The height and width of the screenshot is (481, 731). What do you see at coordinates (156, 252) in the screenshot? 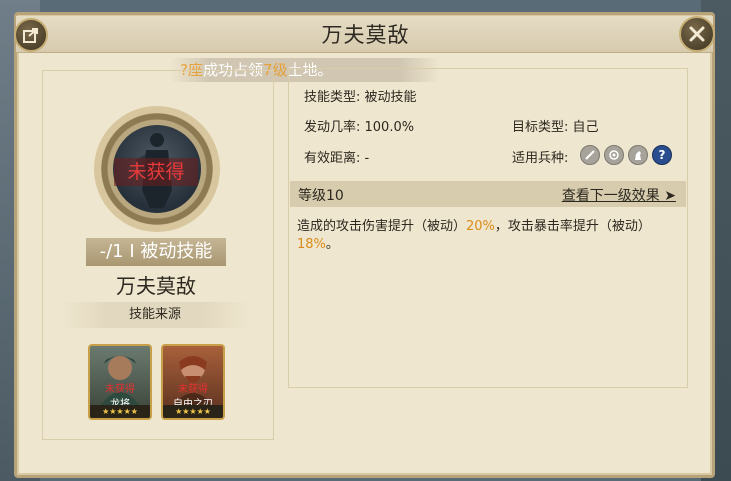
I see `skill-type-tag: -/1 I 被动技能` at bounding box center [156, 252].